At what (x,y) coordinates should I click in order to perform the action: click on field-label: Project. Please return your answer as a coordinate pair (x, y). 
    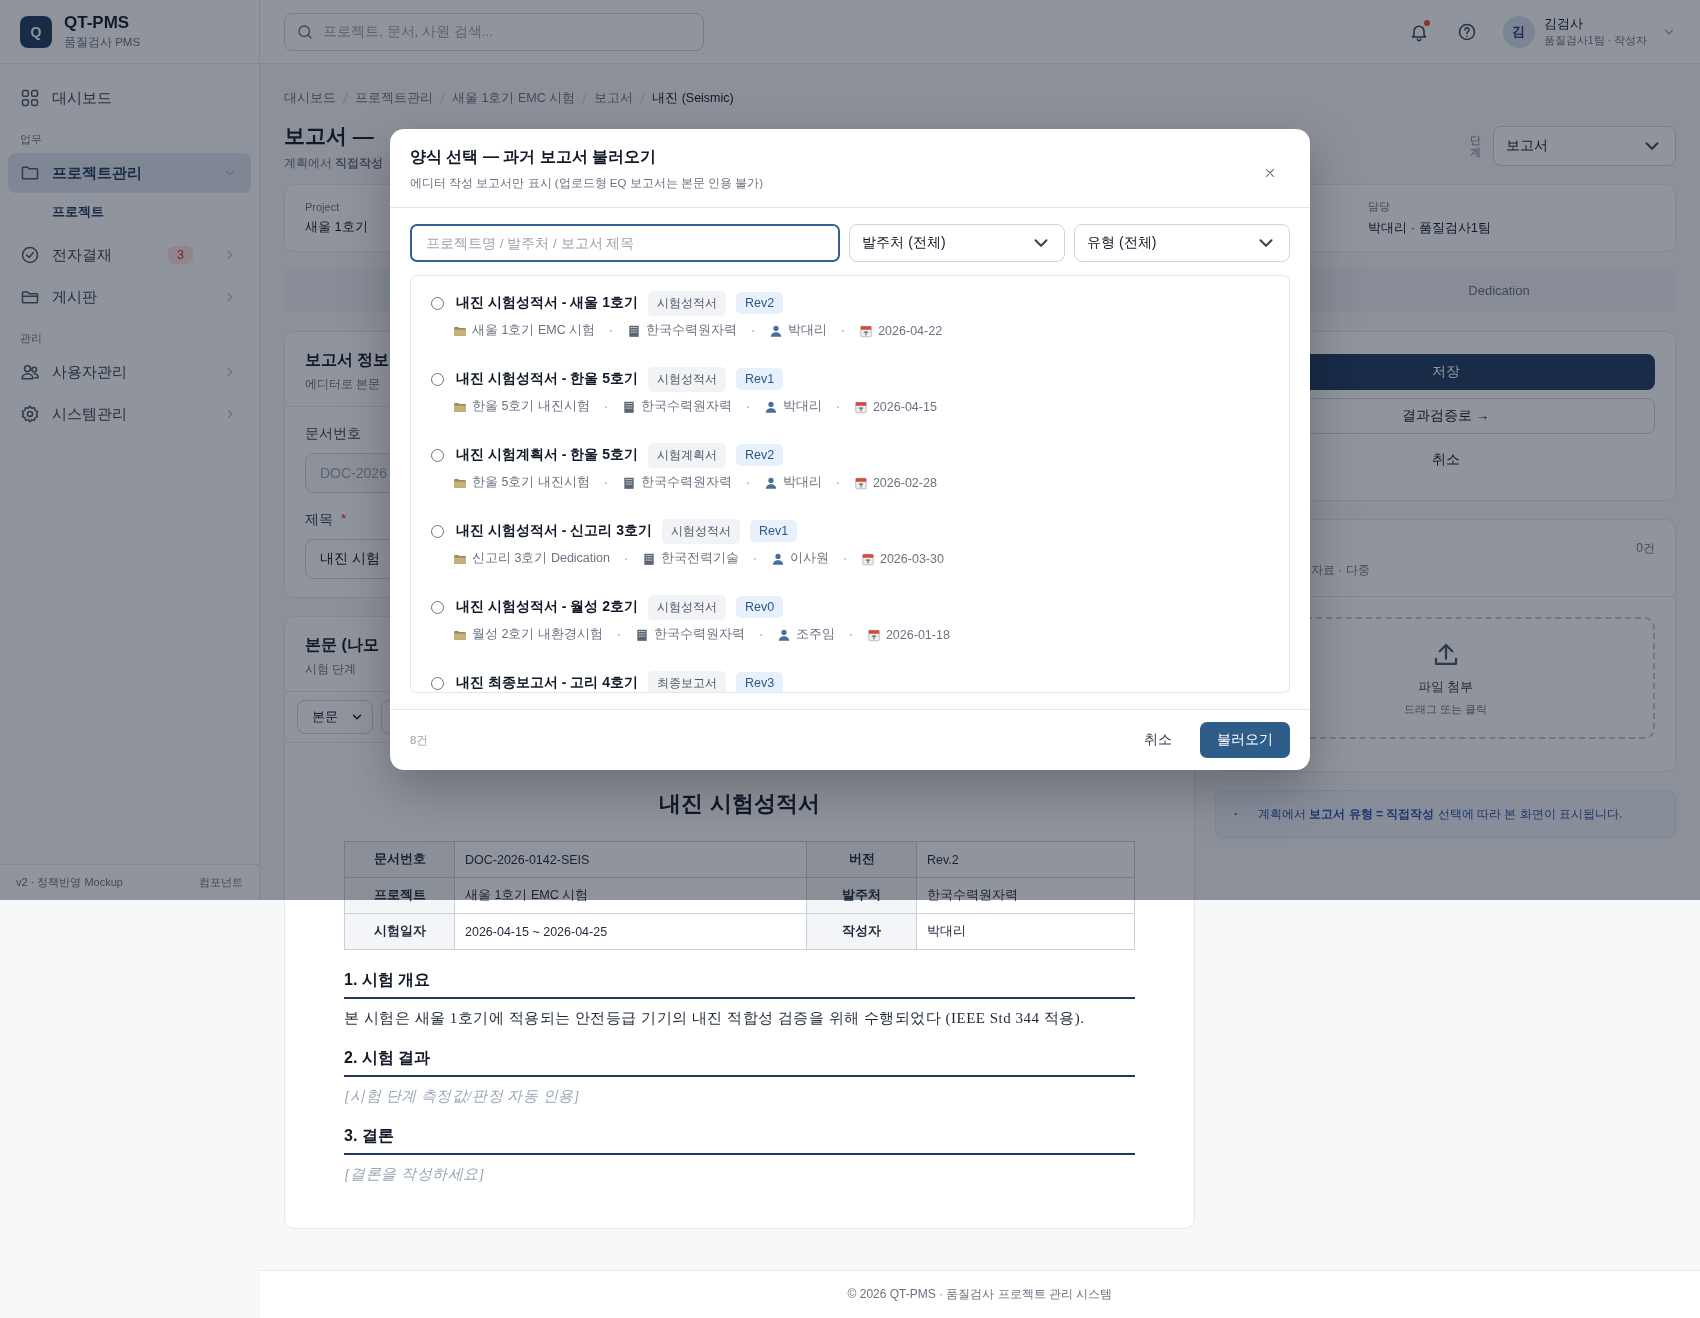
    Looking at the image, I should click on (323, 206).